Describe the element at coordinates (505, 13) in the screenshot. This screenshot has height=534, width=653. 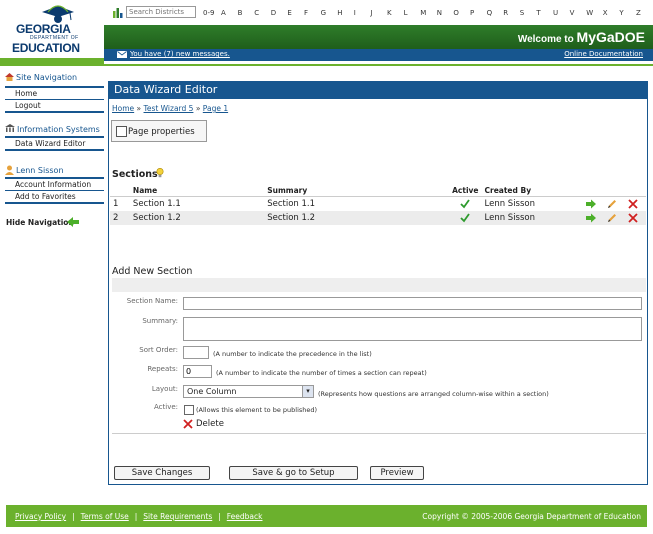
I see `alpha-link-r: R` at that location.